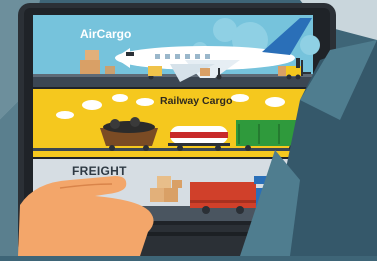  Describe the element at coordinates (99, 171) in the screenshot. I see `freight-label: FREIGHT` at that location.